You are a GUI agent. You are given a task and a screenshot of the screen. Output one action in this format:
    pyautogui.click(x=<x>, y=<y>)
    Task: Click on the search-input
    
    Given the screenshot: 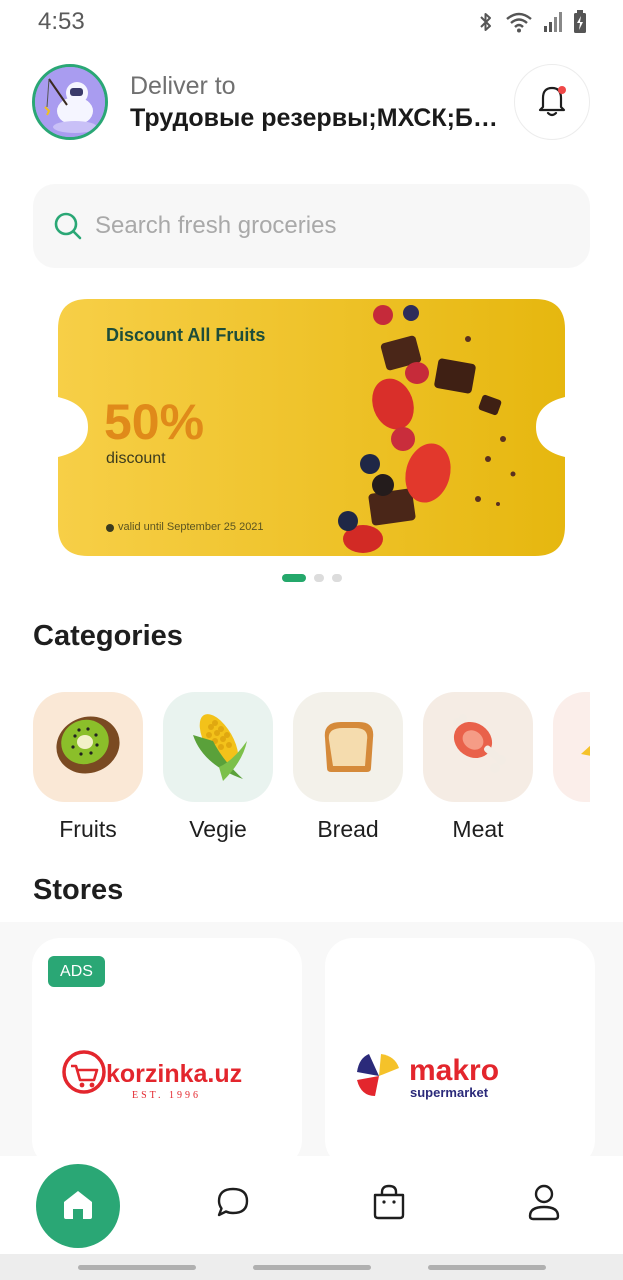 What is the action you would take?
    pyautogui.click(x=315, y=226)
    